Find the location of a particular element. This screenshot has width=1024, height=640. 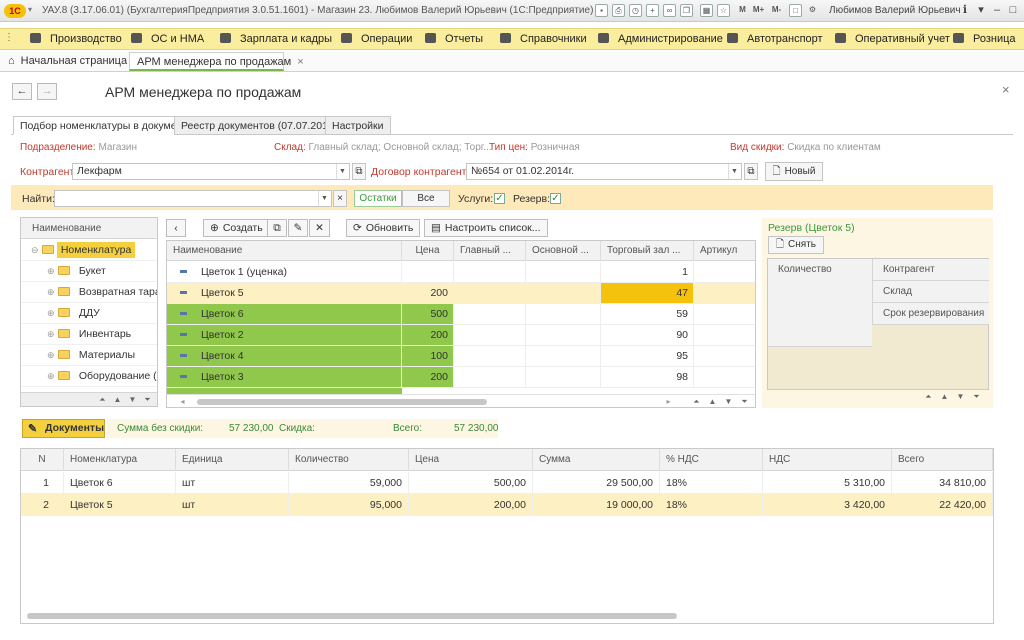

doc-cell-n: 2 is located at coordinates (42, 505).